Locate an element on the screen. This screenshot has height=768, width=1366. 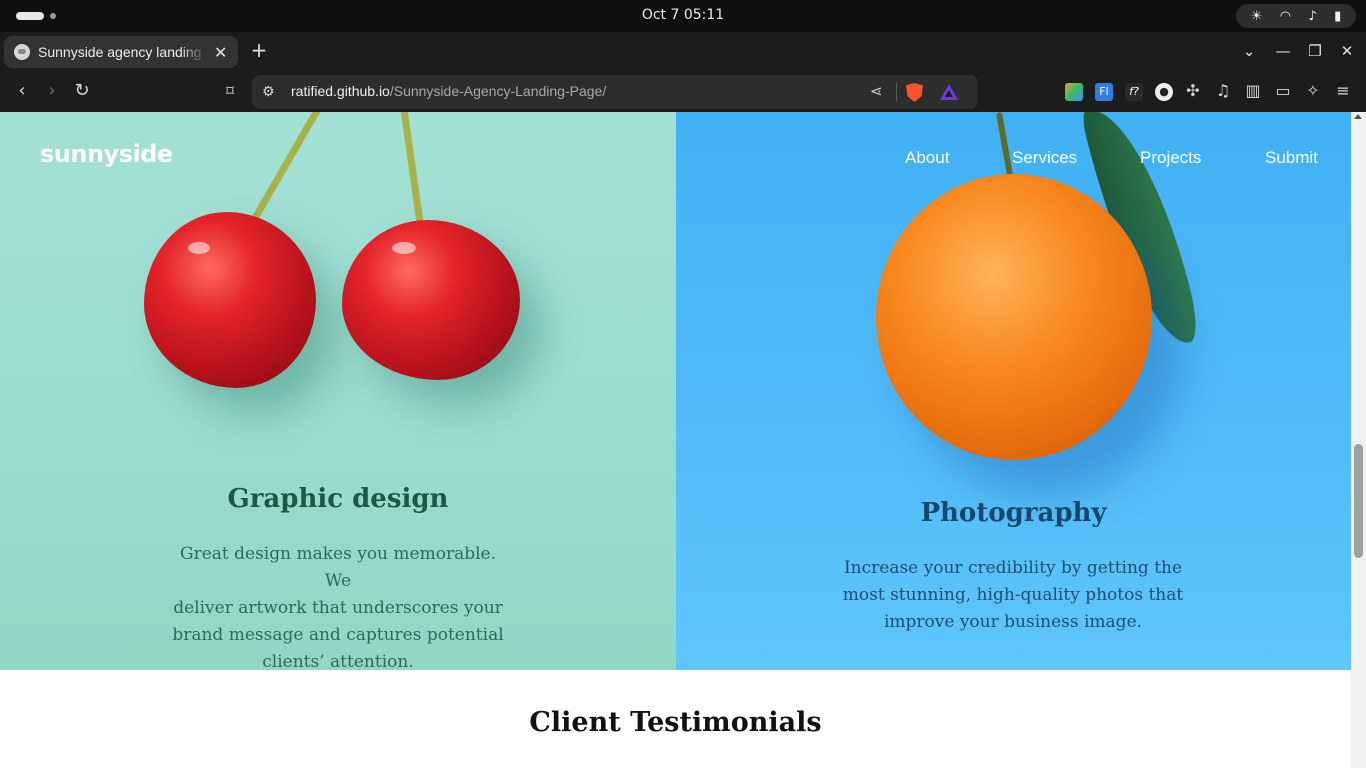
description-line: Increase your credibility by getting the is located at coordinates (1013, 568).